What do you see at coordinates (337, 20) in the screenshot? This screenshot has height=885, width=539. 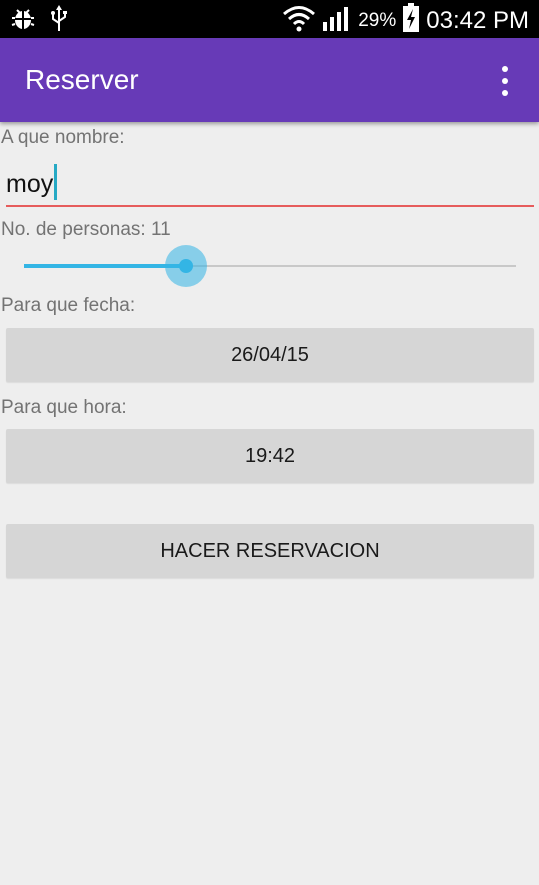 I see `signal-icon` at bounding box center [337, 20].